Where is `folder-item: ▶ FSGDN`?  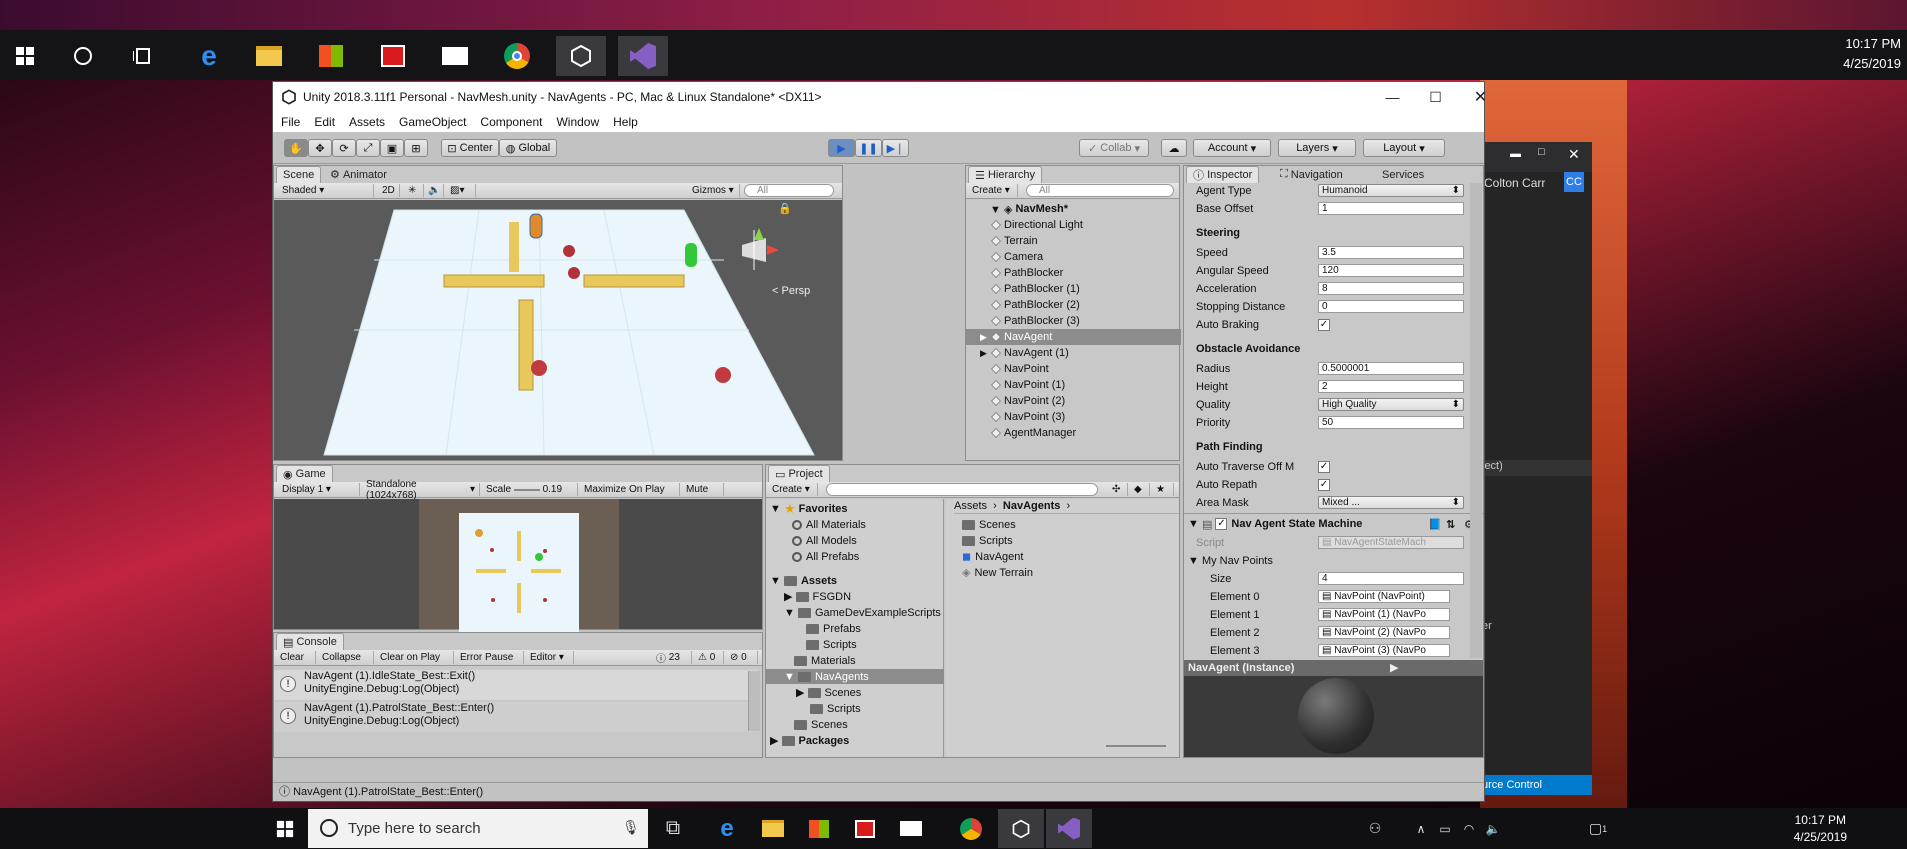 folder-item: ▶ FSGDN is located at coordinates (817, 596).